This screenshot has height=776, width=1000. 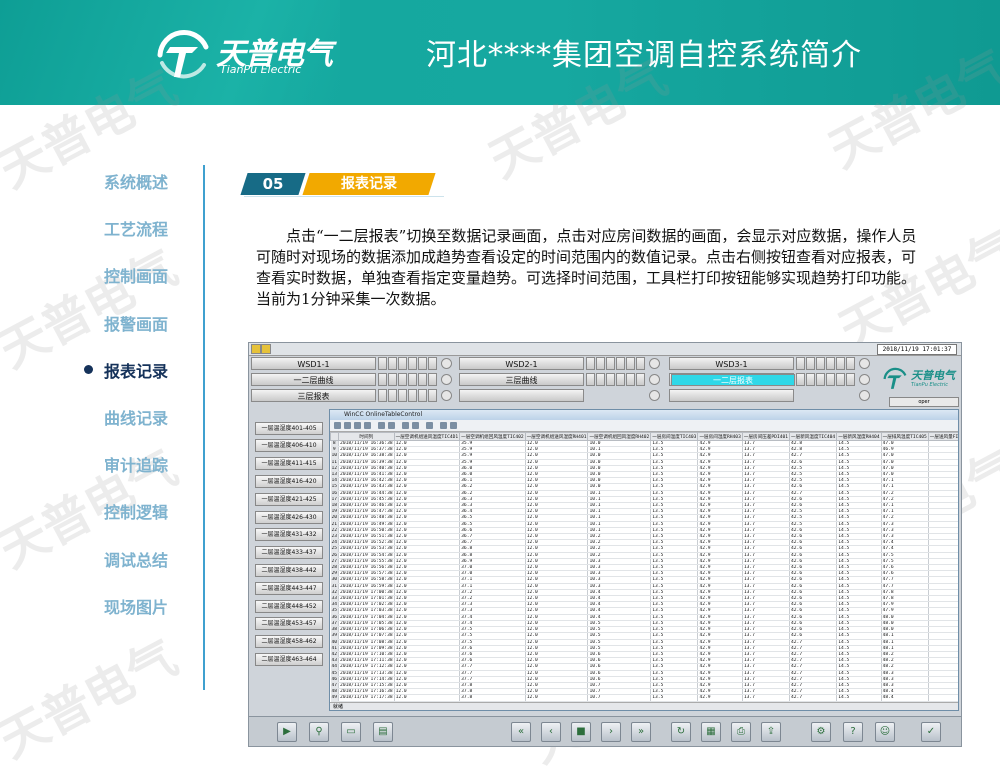 What do you see at coordinates (357, 425) in the screenshot?
I see `toolbar-next-icon` at bounding box center [357, 425].